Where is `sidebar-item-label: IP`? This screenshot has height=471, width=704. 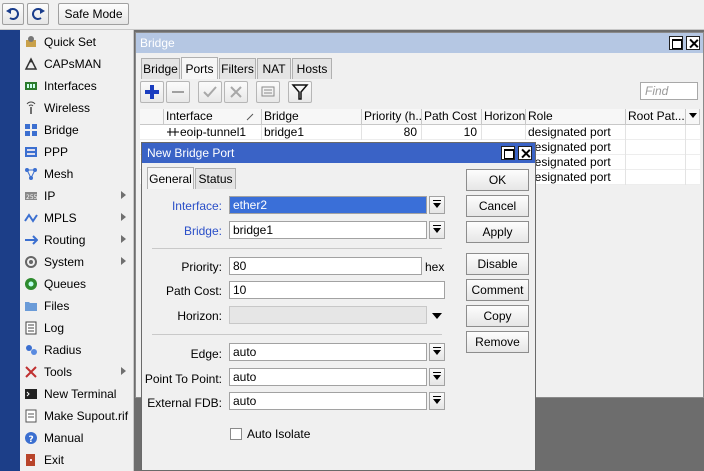
sidebar-item-label: IP is located at coordinates (50, 196).